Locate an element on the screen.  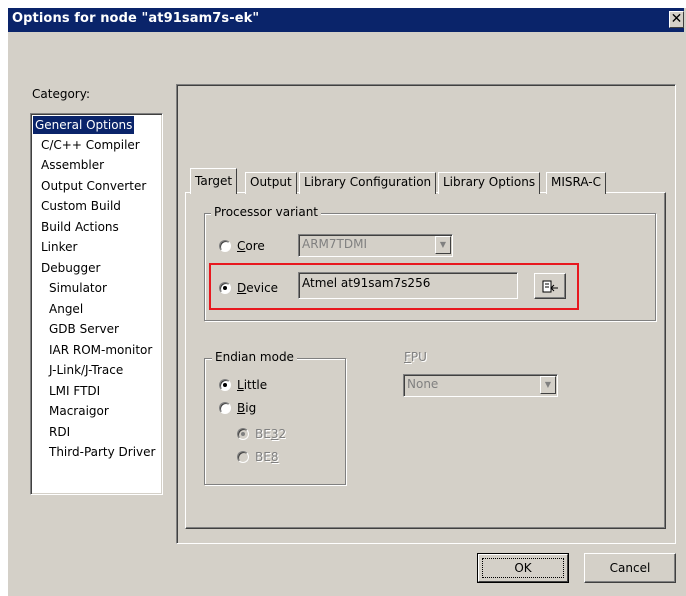
close-button: ✕ is located at coordinates (676, 19).